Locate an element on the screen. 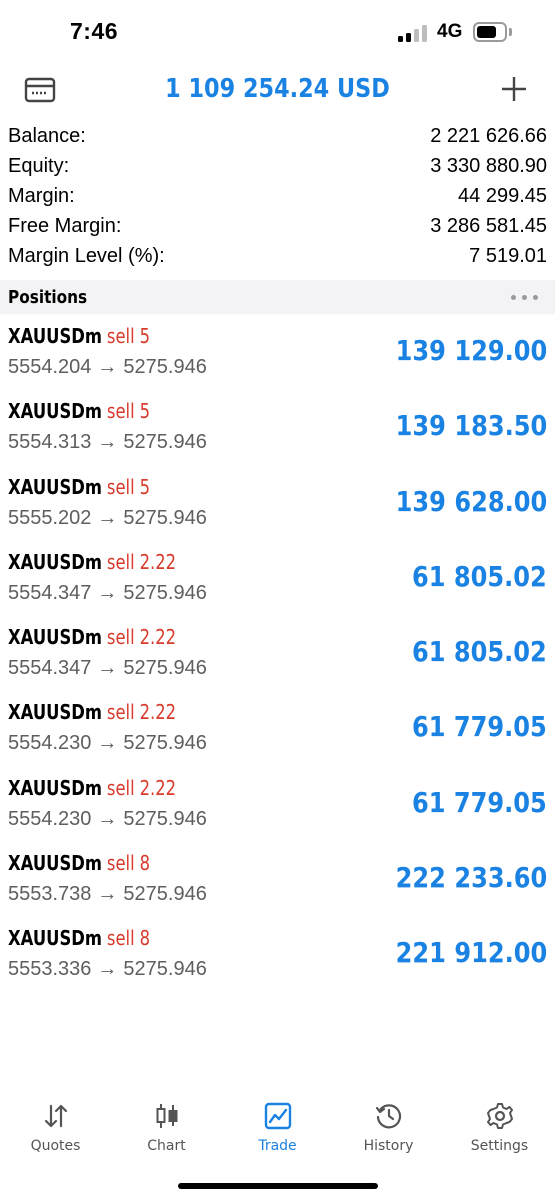  battery-cap is located at coordinates (510, 32).